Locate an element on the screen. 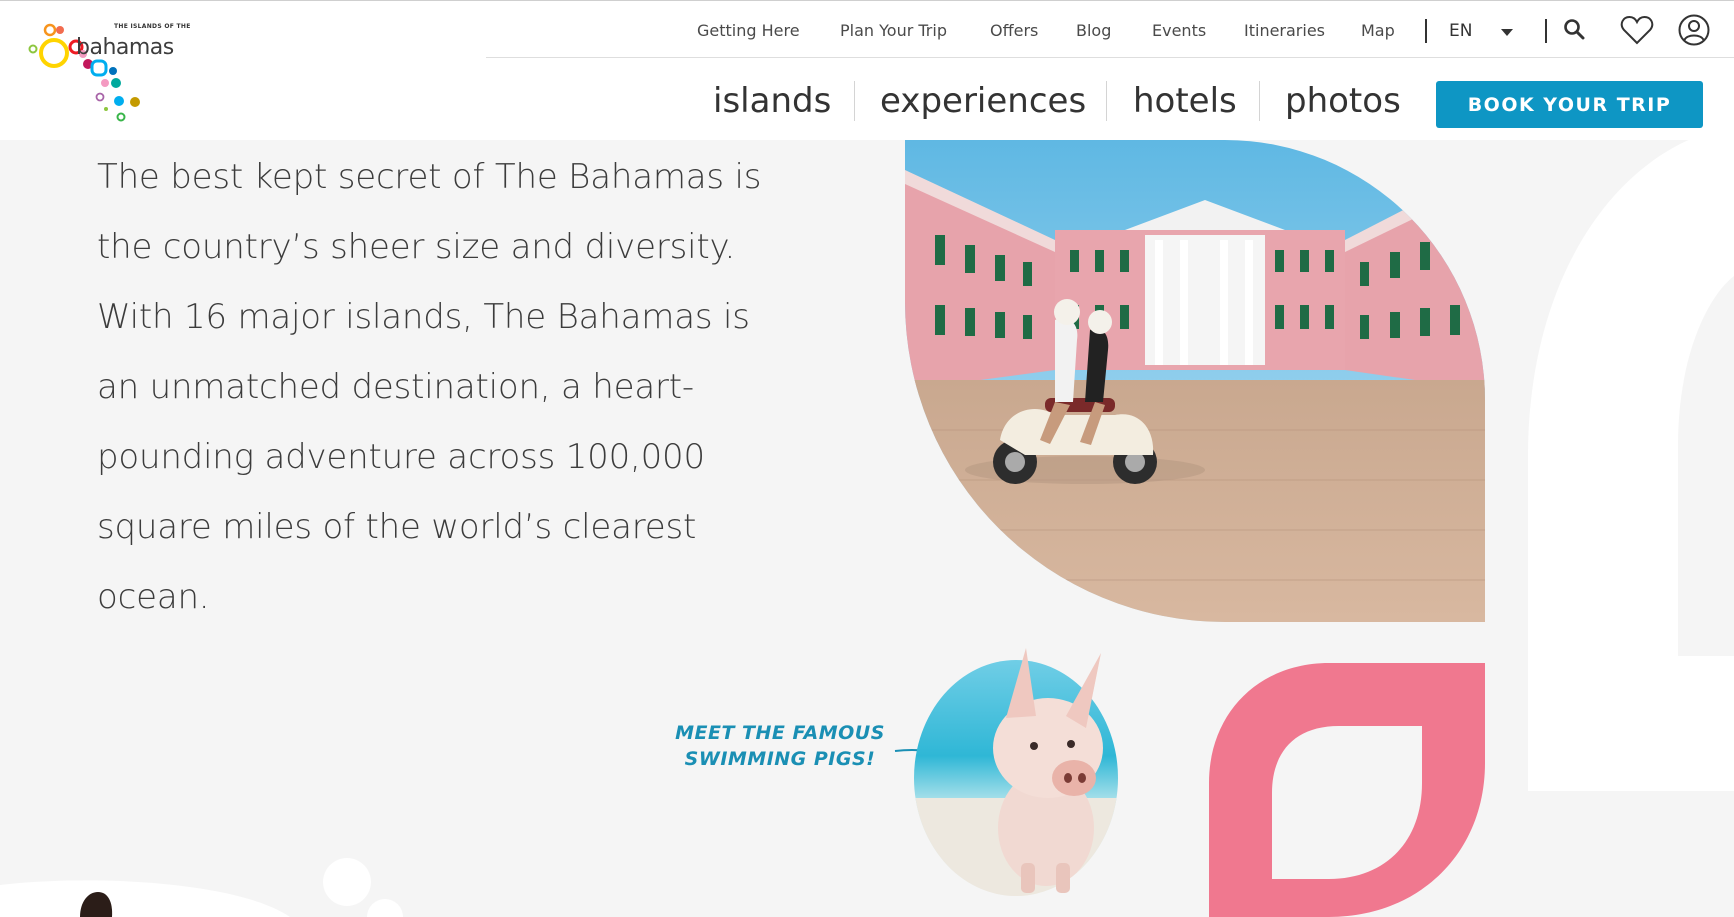  search-icon is located at coordinates (1574, 31).